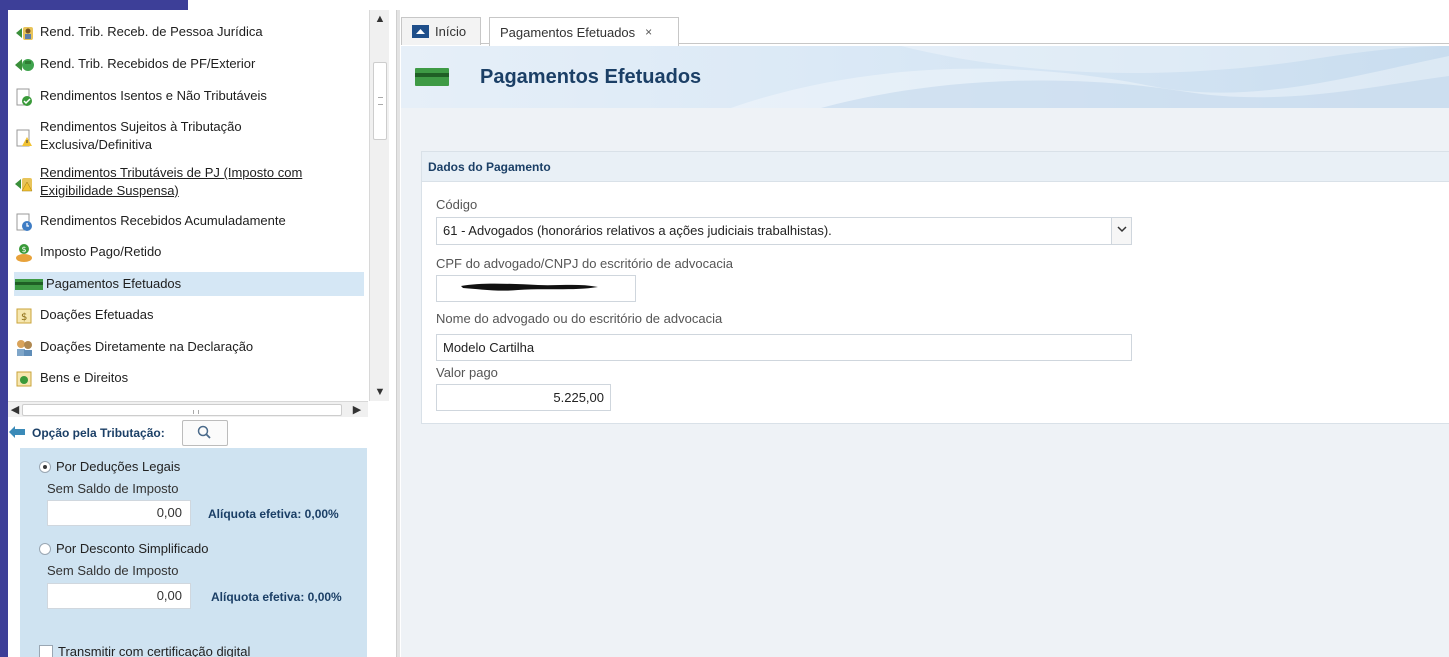  I want to click on chevron-down-icon, so click(1121, 231).